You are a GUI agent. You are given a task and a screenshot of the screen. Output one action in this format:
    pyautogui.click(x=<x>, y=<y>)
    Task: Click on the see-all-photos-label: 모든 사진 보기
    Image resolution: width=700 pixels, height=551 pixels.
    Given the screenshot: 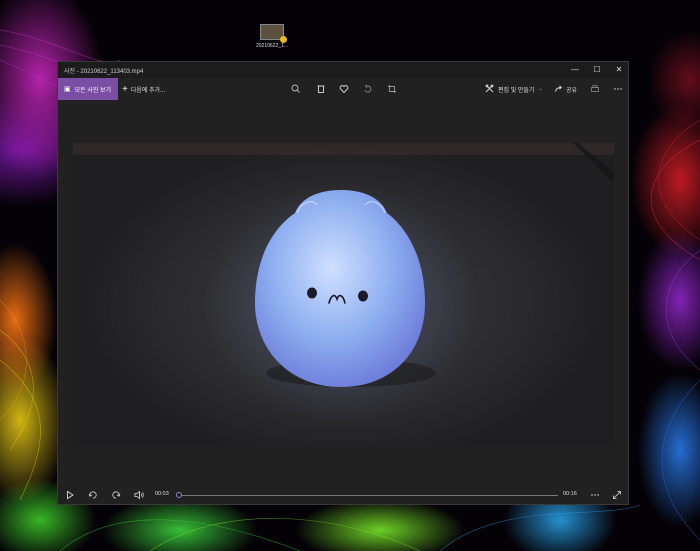 What is the action you would take?
    pyautogui.click(x=93, y=90)
    